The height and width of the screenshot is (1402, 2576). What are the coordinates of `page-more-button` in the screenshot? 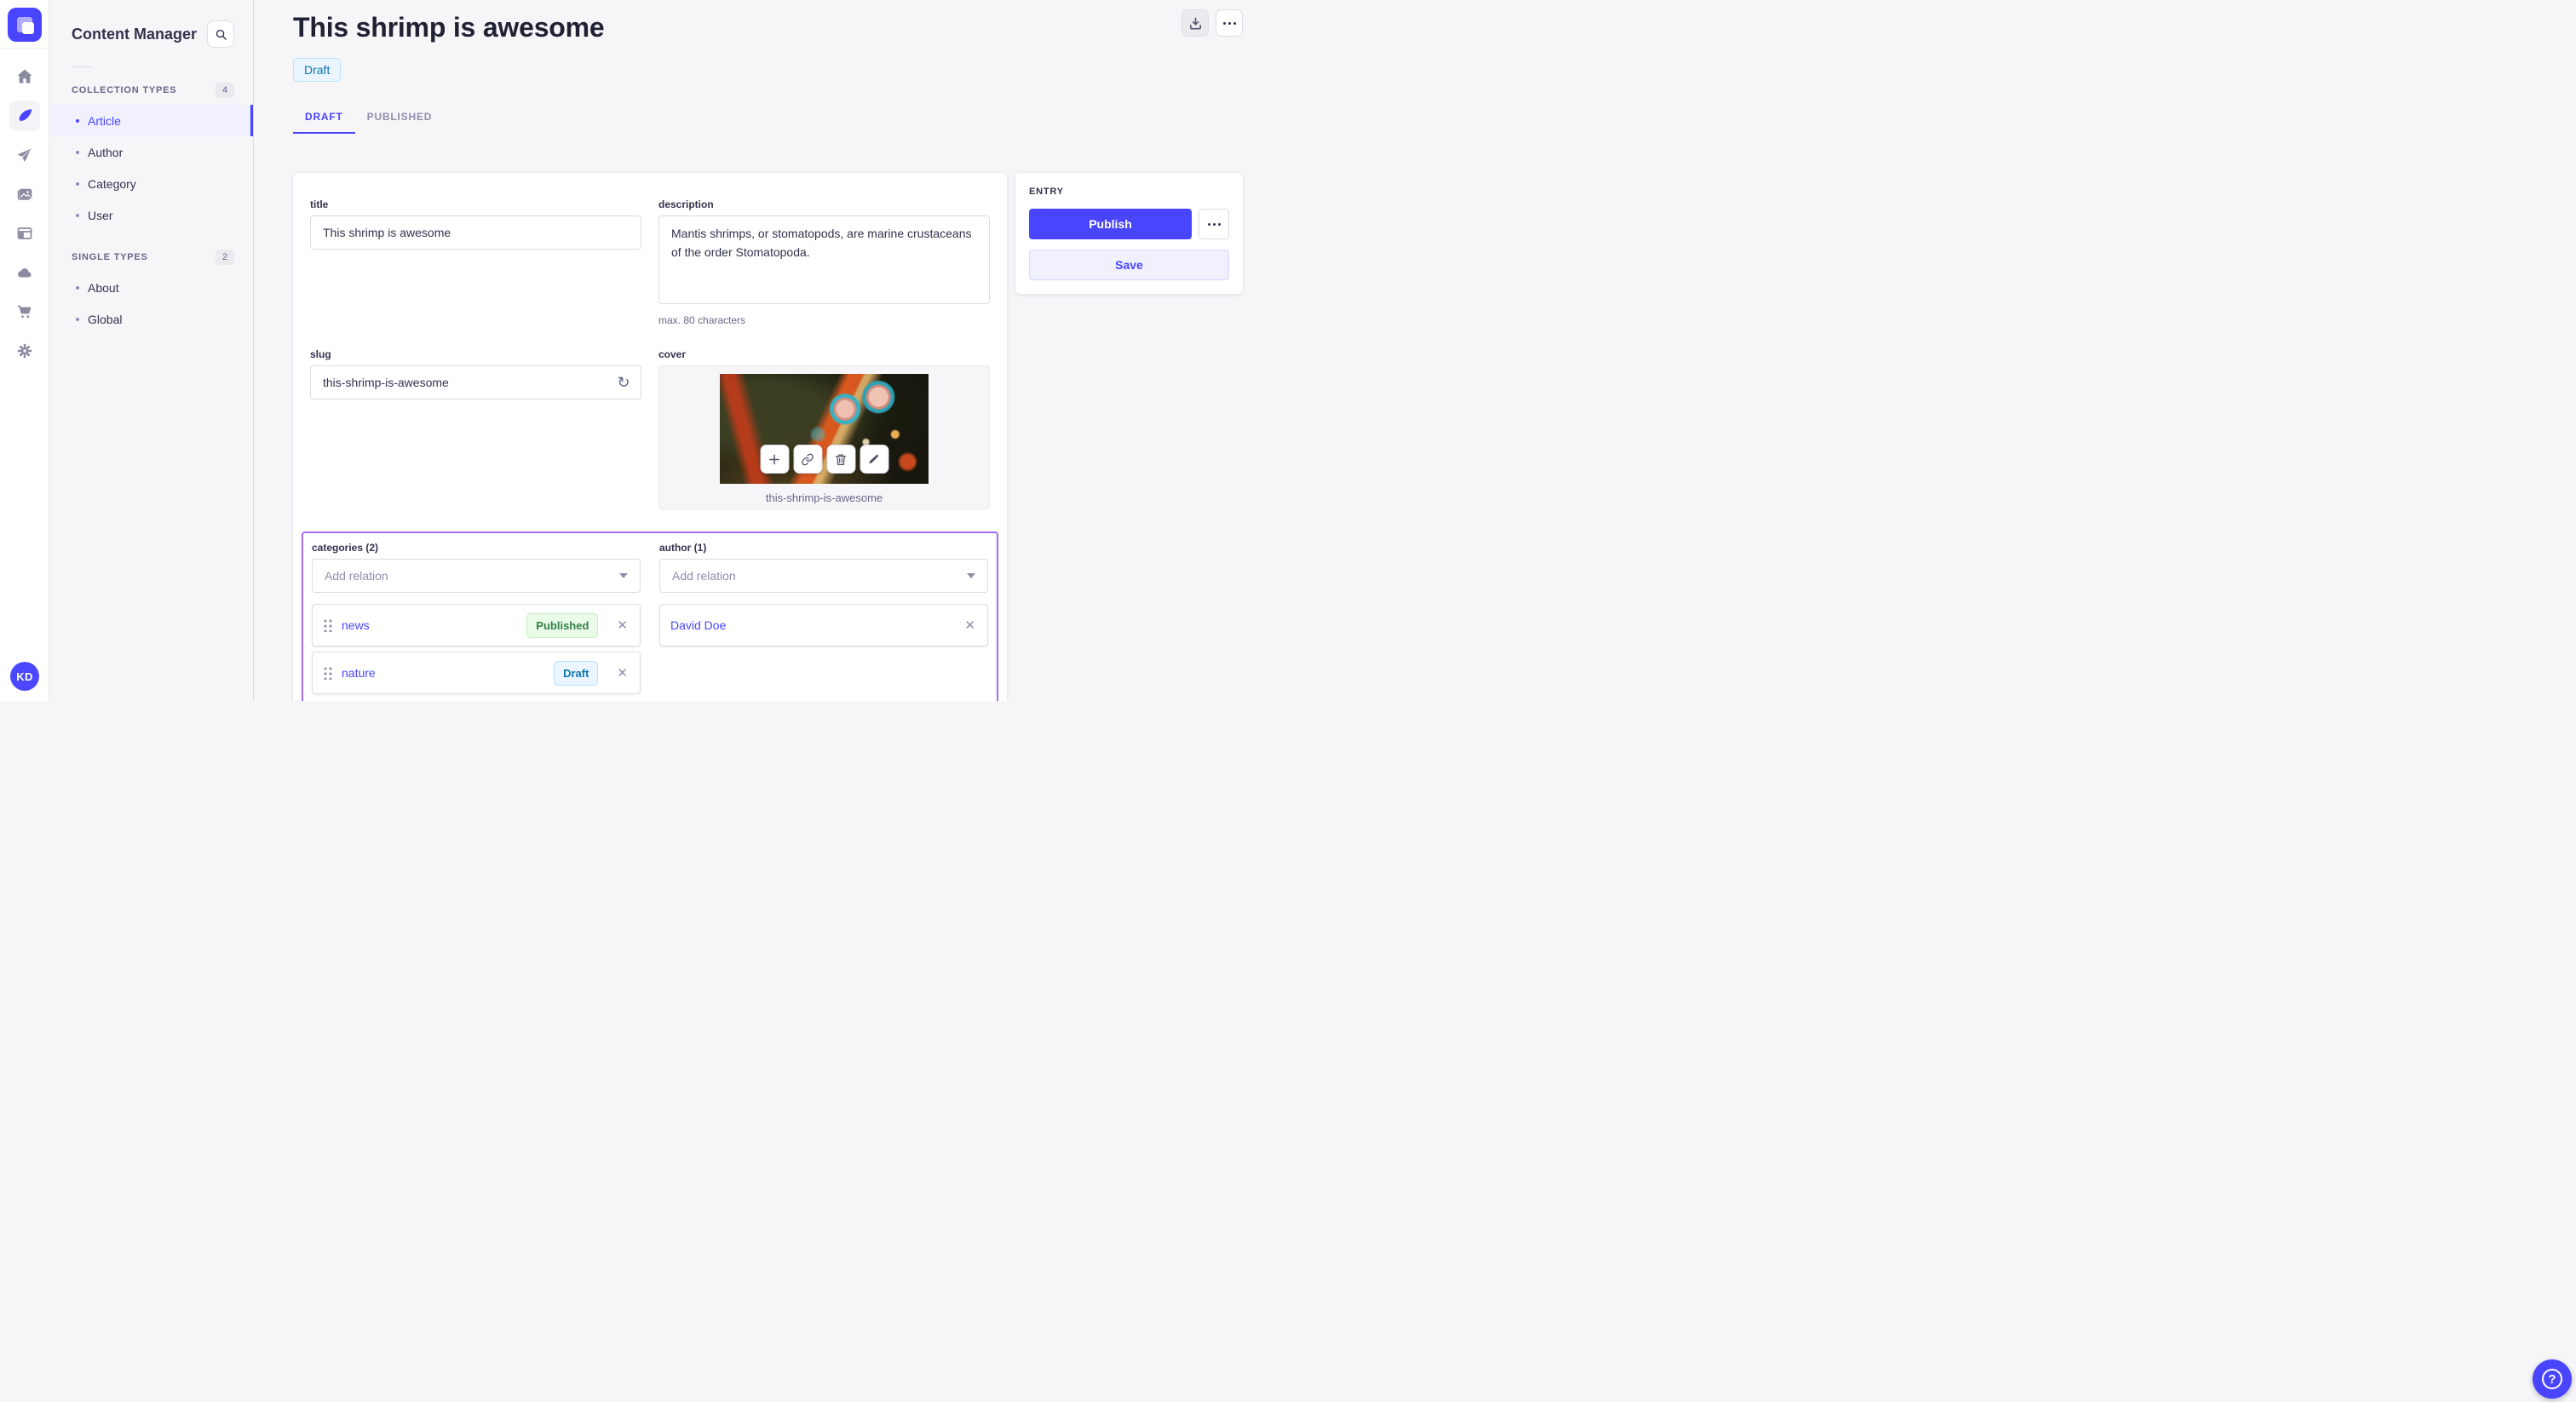 It's located at (1230, 23).